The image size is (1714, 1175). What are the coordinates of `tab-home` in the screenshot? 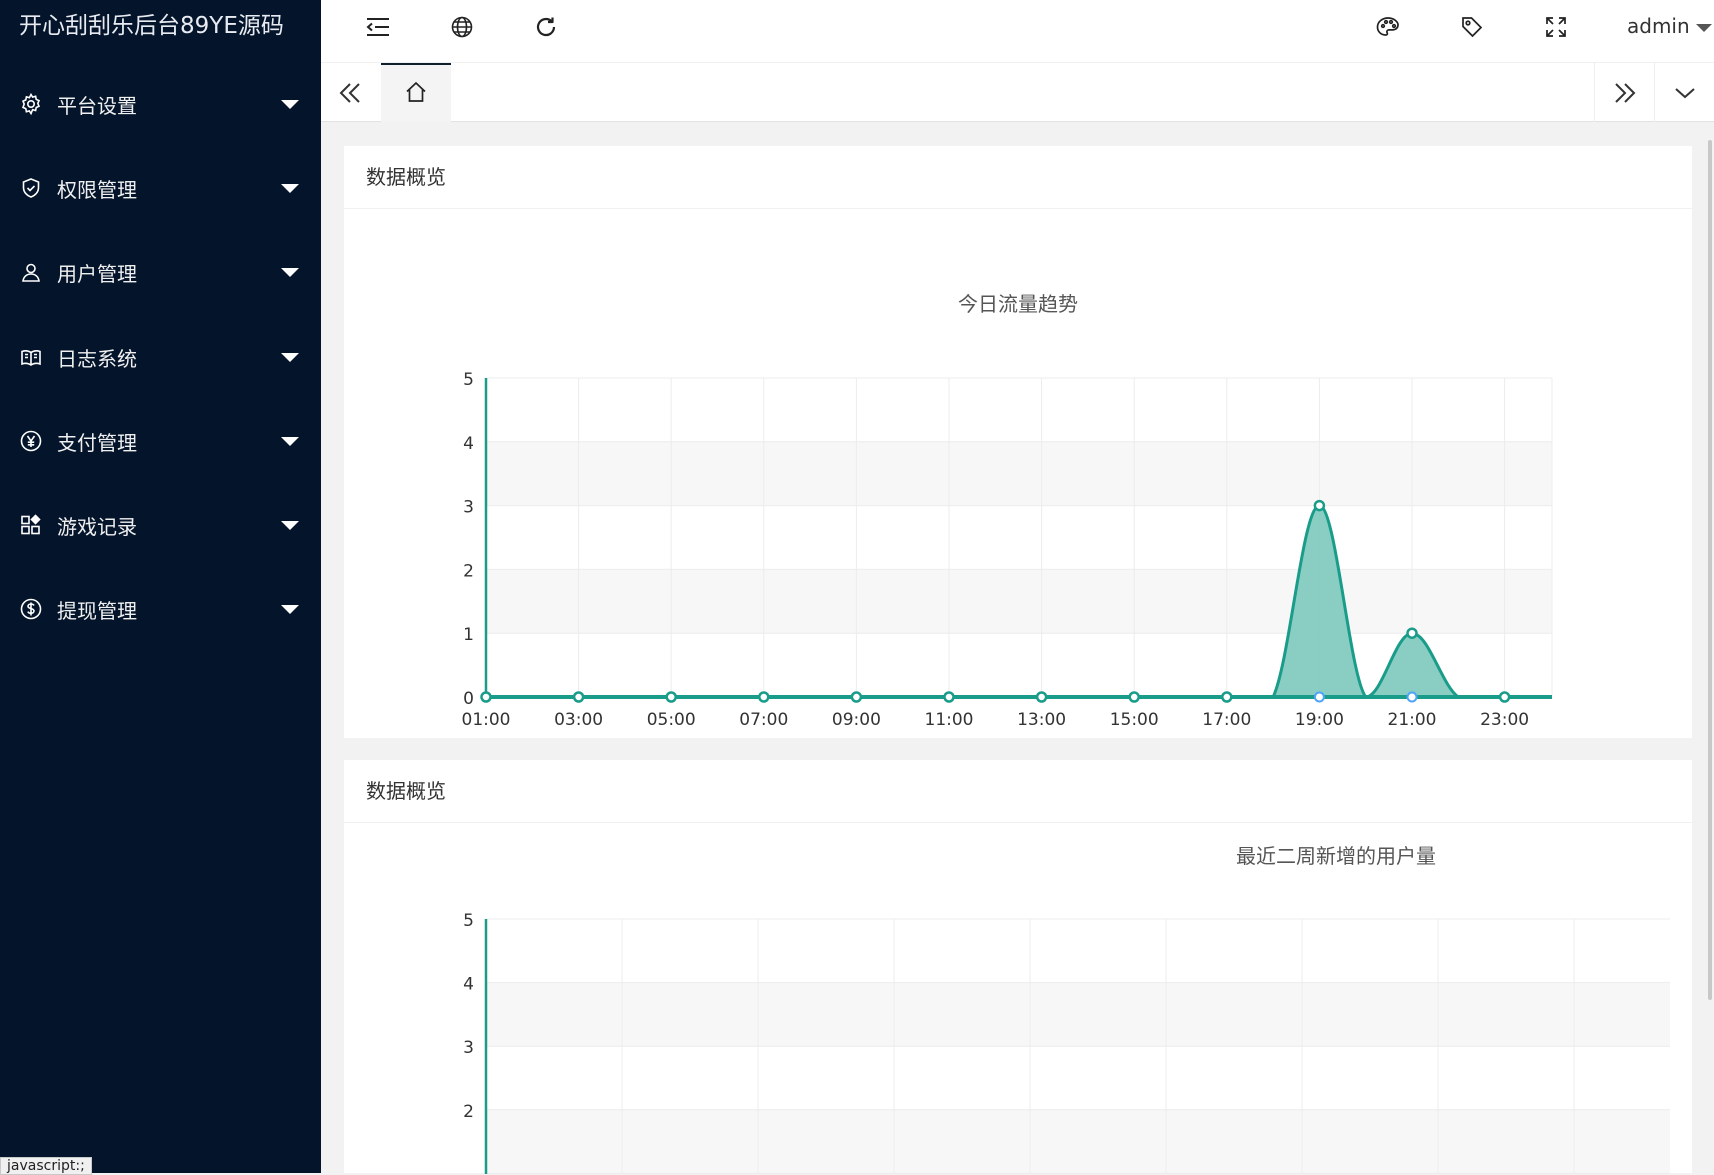 It's located at (416, 92).